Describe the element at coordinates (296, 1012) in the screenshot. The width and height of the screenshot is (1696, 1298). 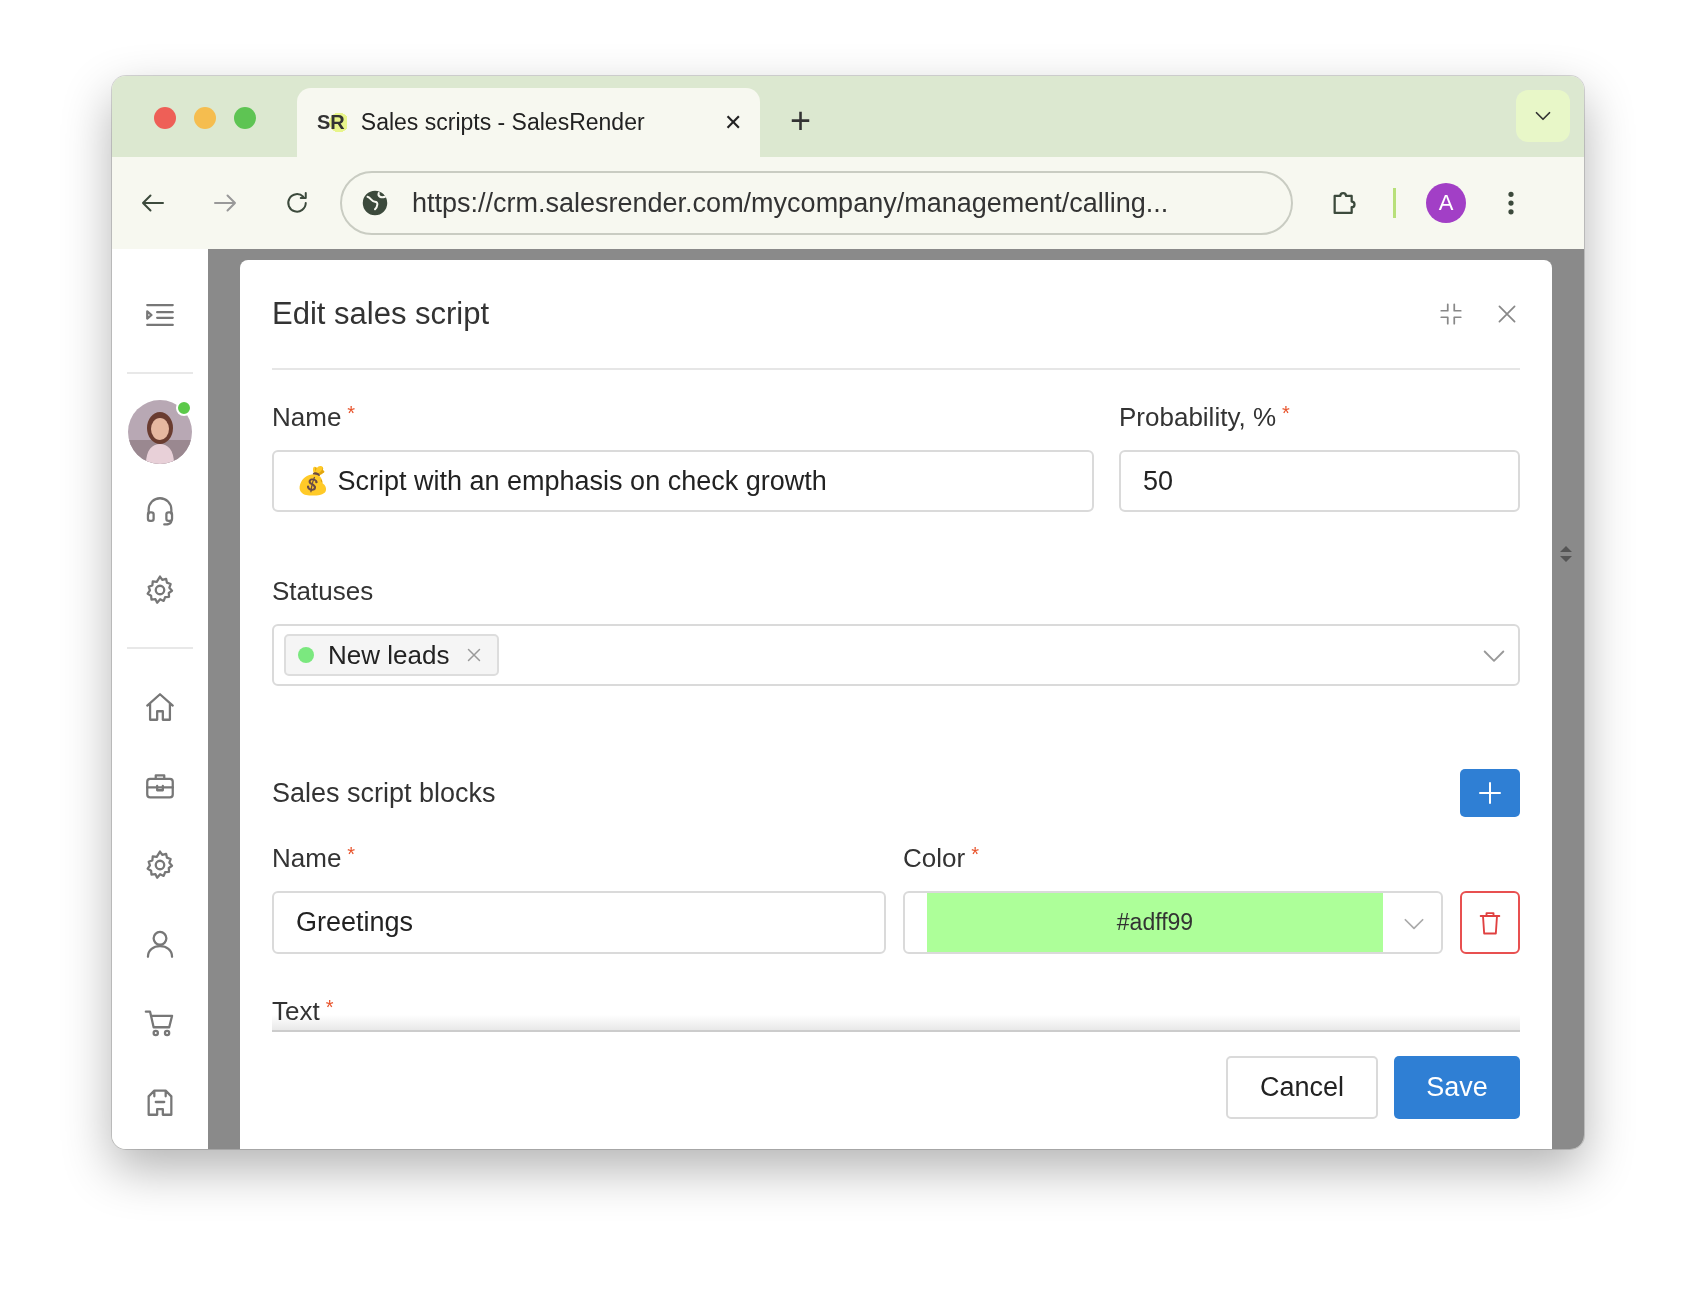
I see `field-label: Text` at that location.